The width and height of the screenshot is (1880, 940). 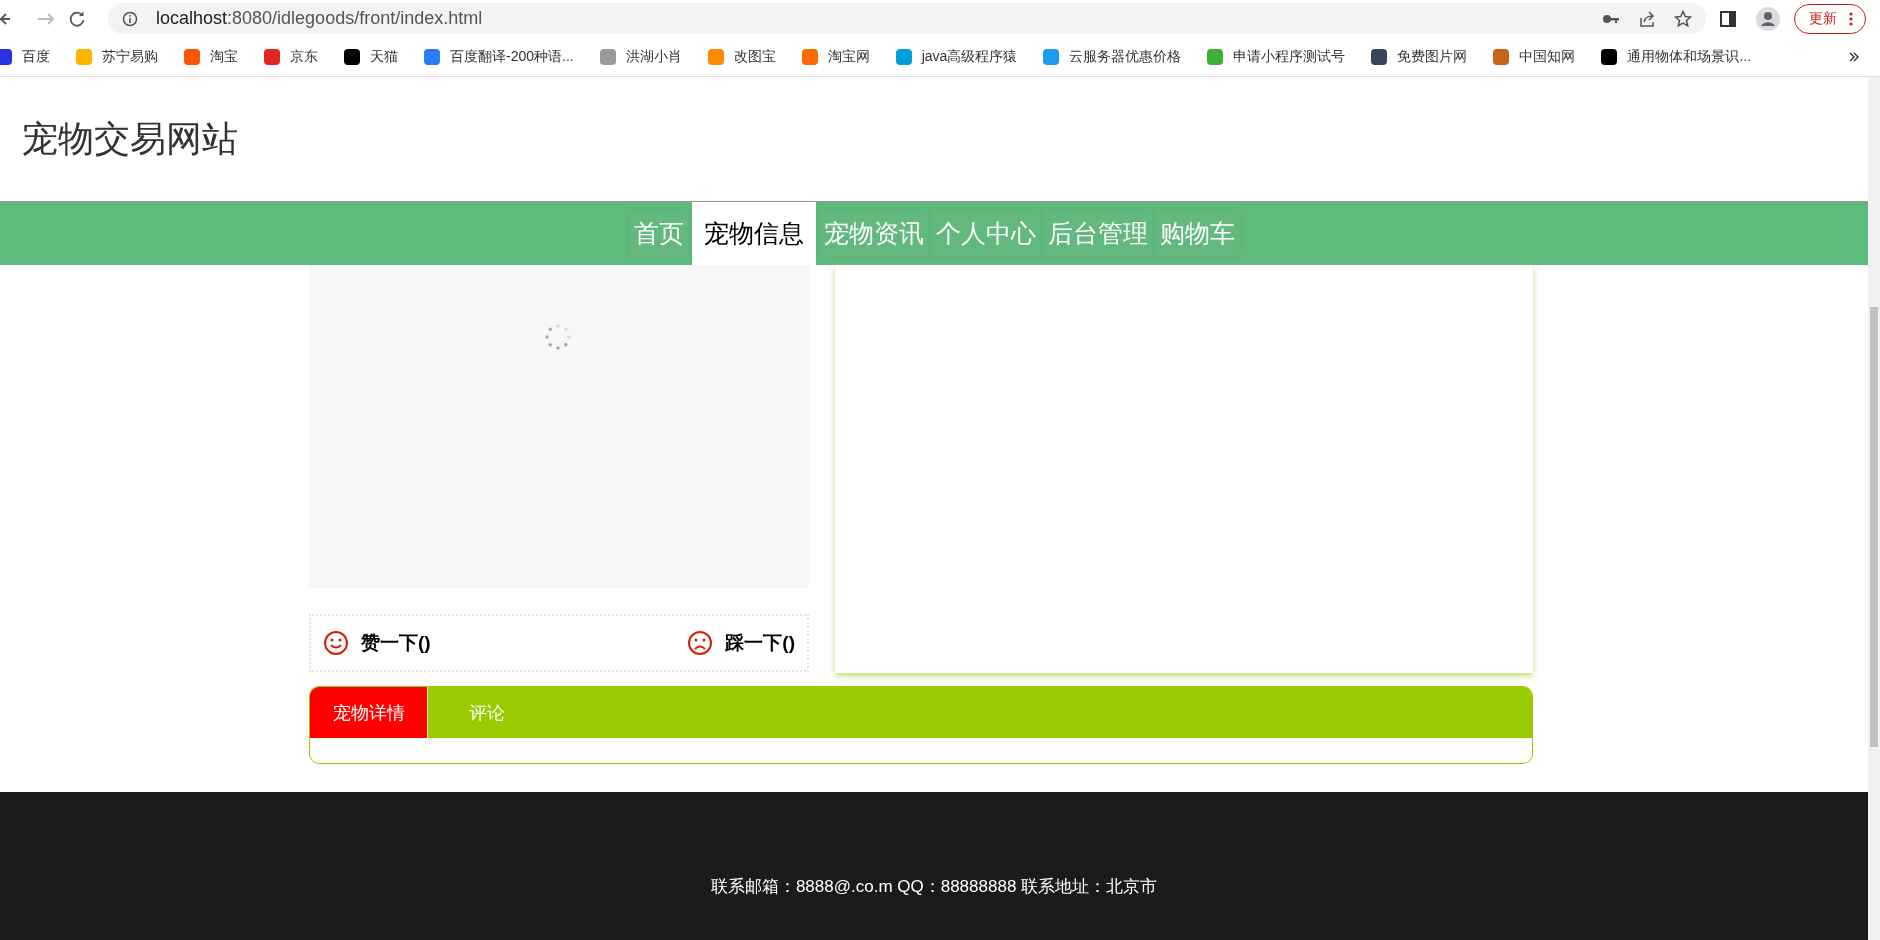 I want to click on bookmark-item: 云服务器优惠价格, so click(x=1112, y=56).